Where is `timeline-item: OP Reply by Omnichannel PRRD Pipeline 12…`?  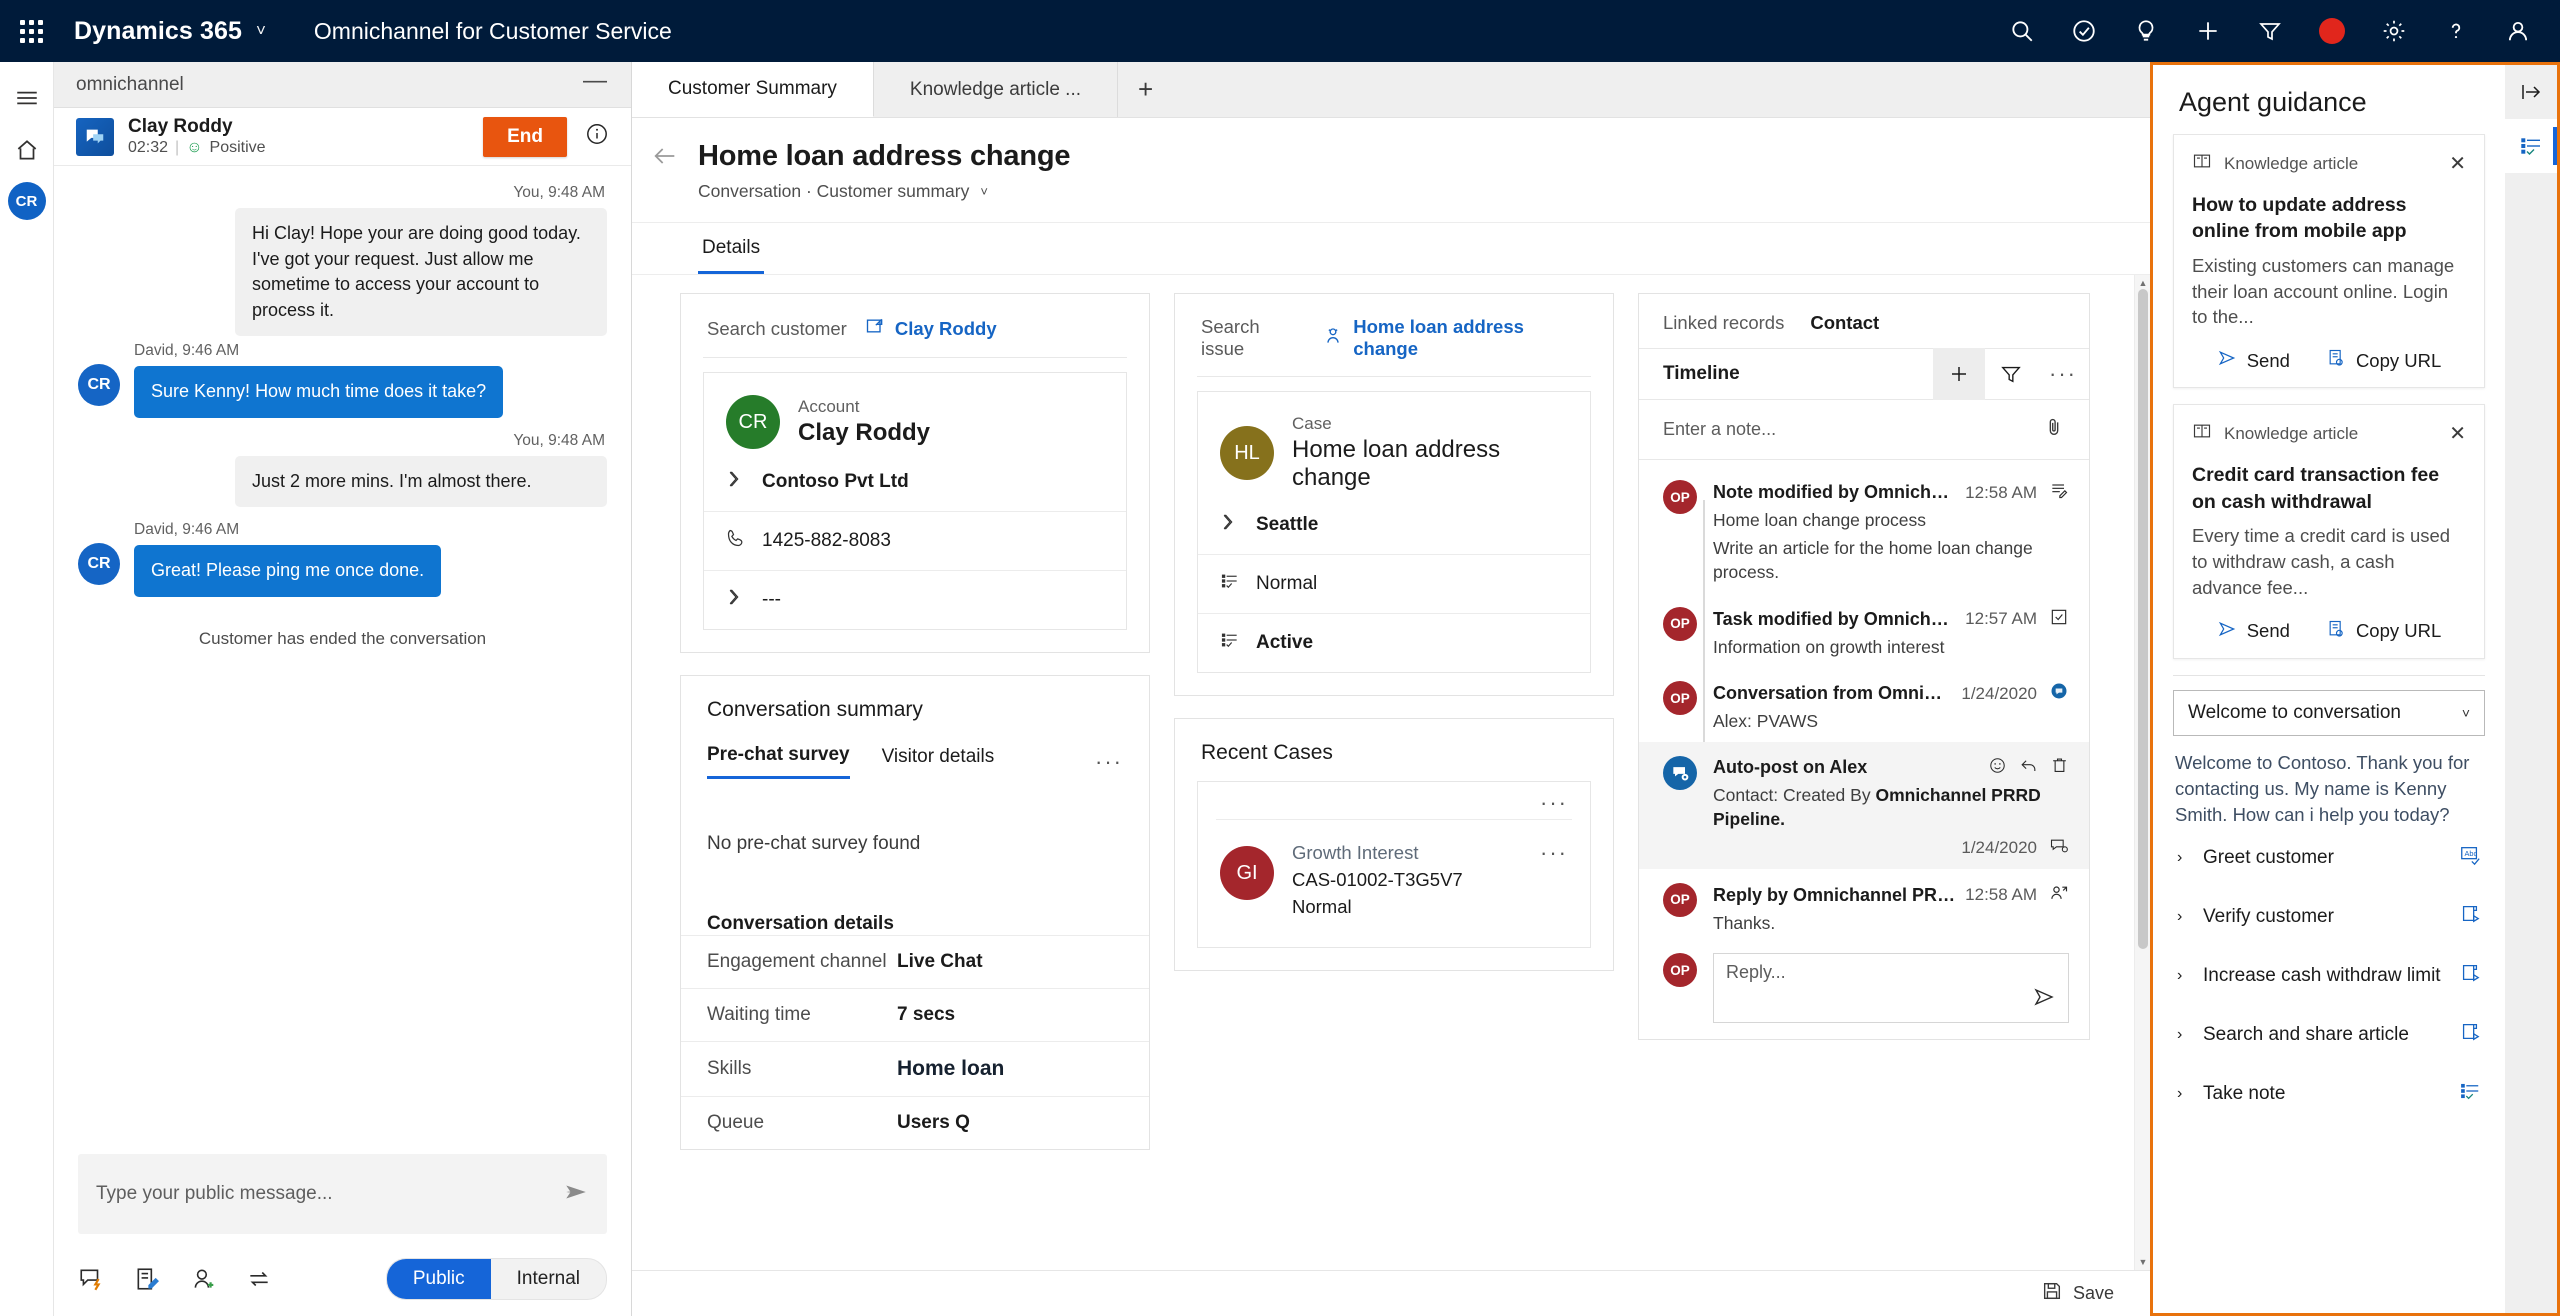
timeline-item: OP Reply by Omnichannel PRRD Pipeline 12… is located at coordinates (1864, 906).